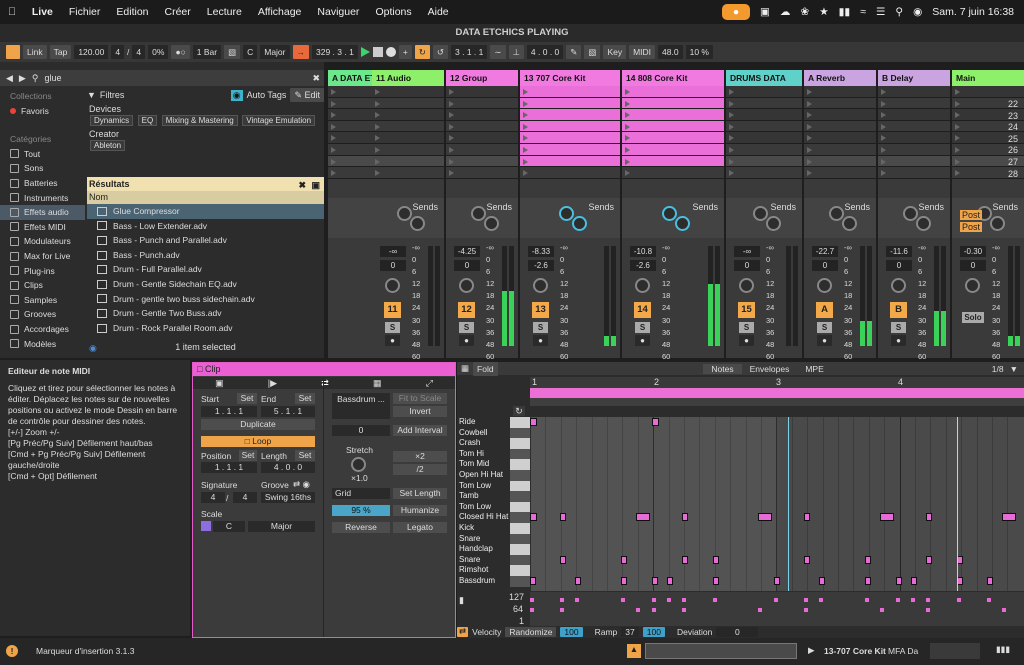  Describe the element at coordinates (770, 369) in the screenshot. I see `tab-envelopes: Envelopes` at that location.